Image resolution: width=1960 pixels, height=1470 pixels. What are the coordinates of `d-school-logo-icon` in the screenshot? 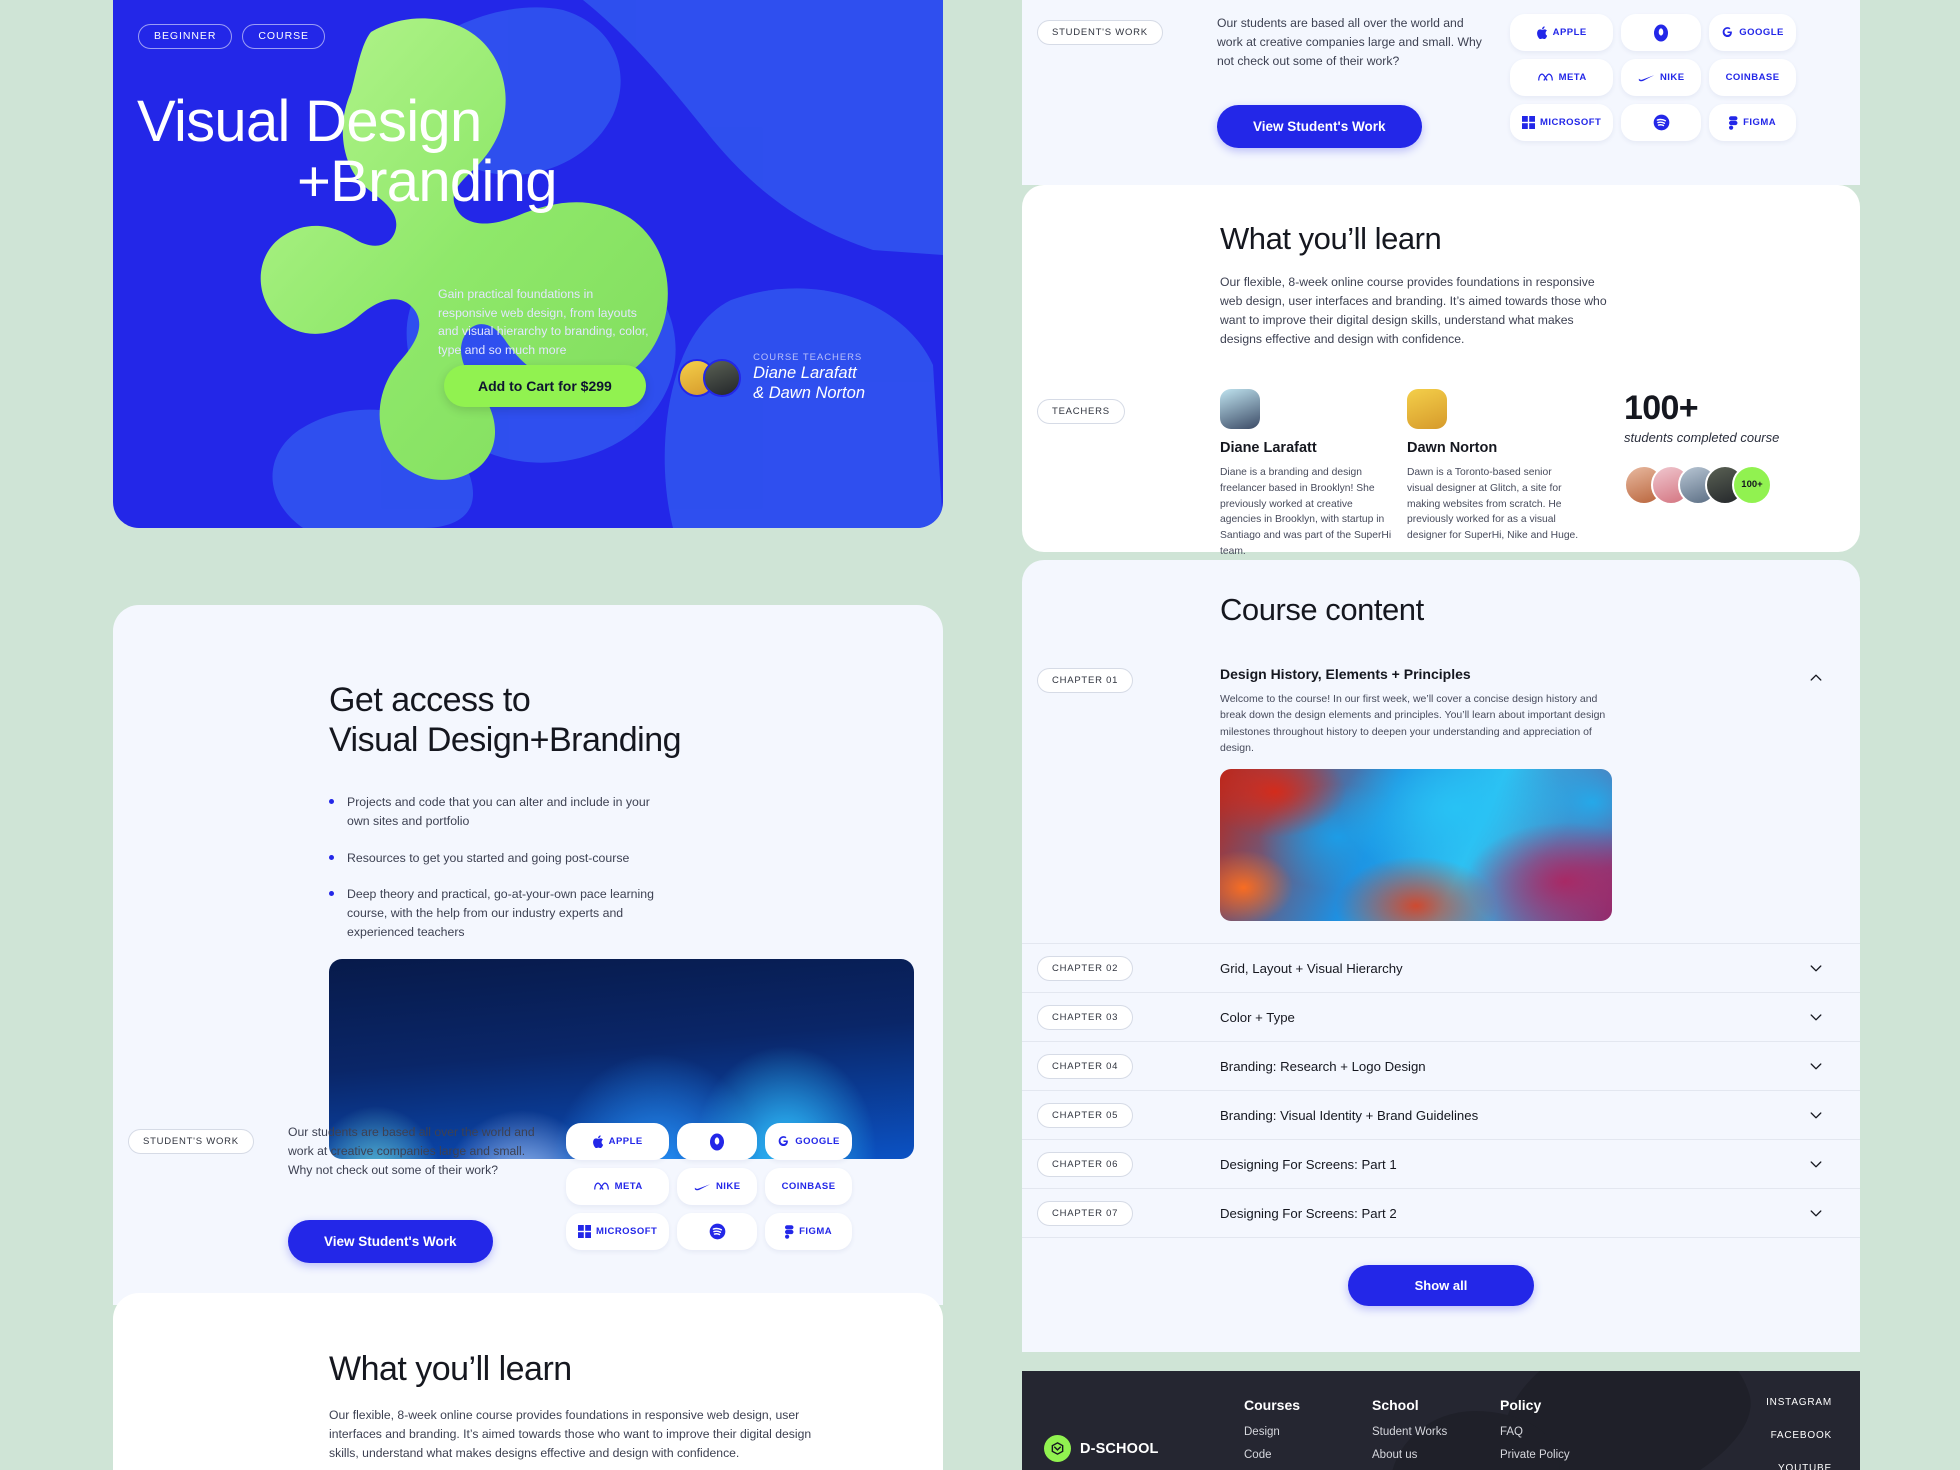 It's located at (1057, 1448).